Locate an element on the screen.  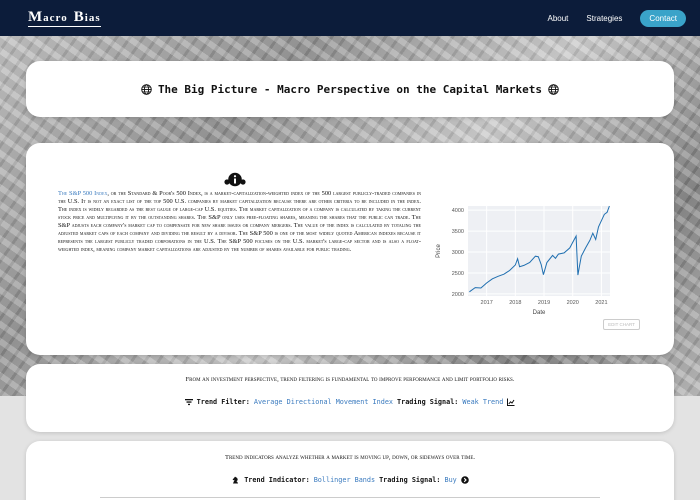
trading-signal-value: Buy is located at coordinates (450, 480).